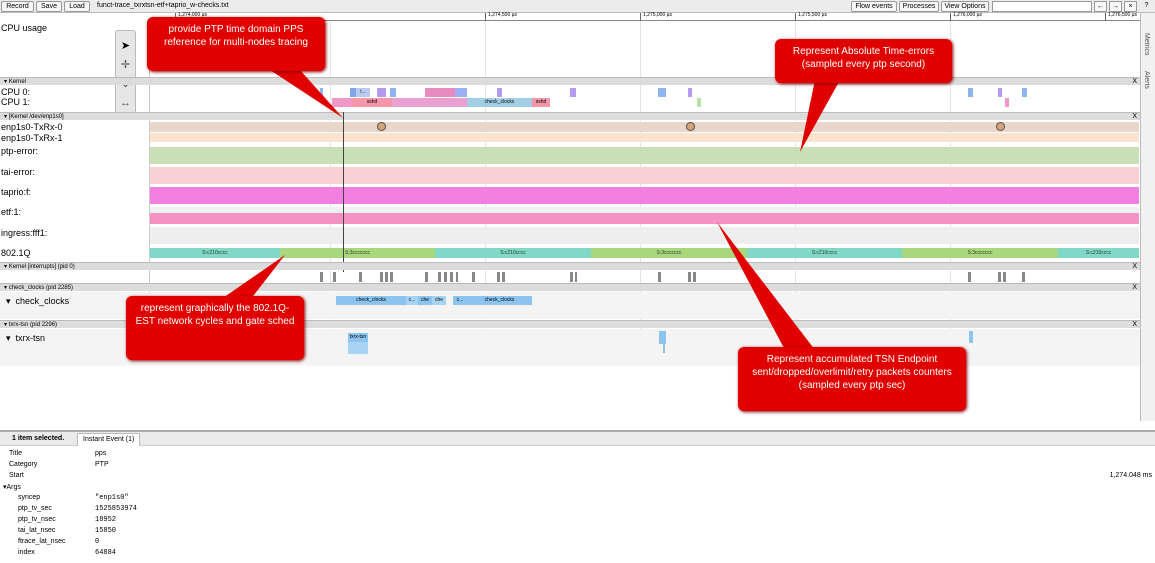 This screenshot has width=1155, height=563. What do you see at coordinates (29, 497) in the screenshot?
I see `arg-label: syncep` at bounding box center [29, 497].